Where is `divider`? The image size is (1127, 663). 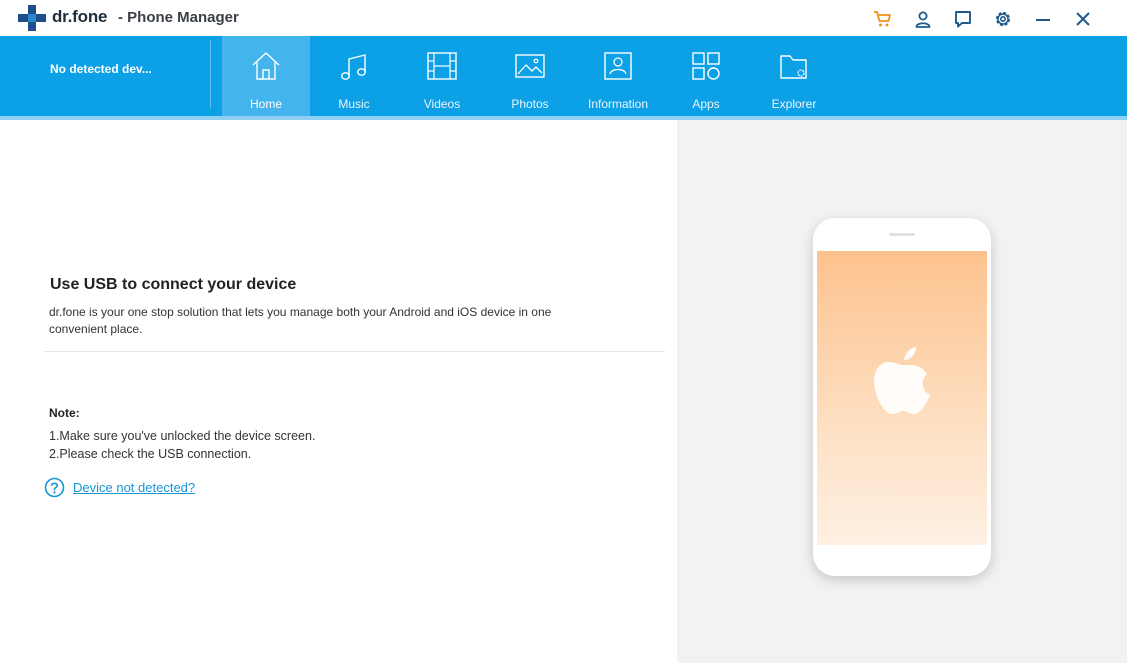
divider is located at coordinates (355, 351).